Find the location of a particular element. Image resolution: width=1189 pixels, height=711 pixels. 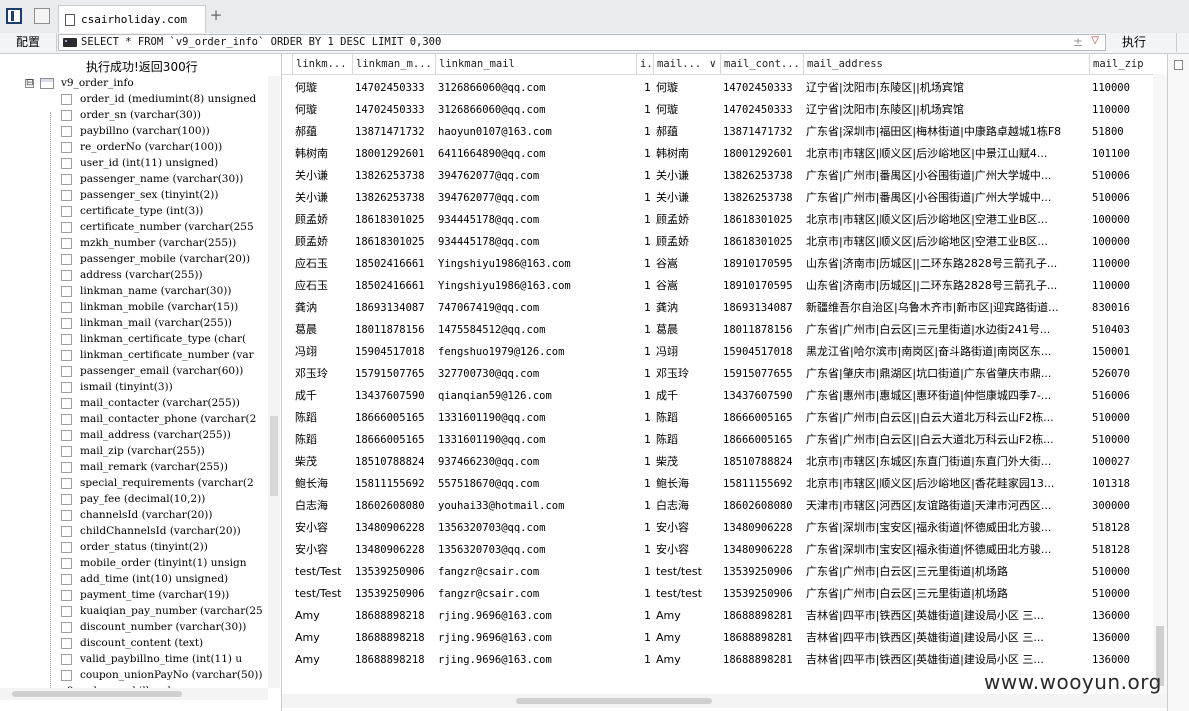

table-cell: 鲍长海 is located at coordinates (686, 484).